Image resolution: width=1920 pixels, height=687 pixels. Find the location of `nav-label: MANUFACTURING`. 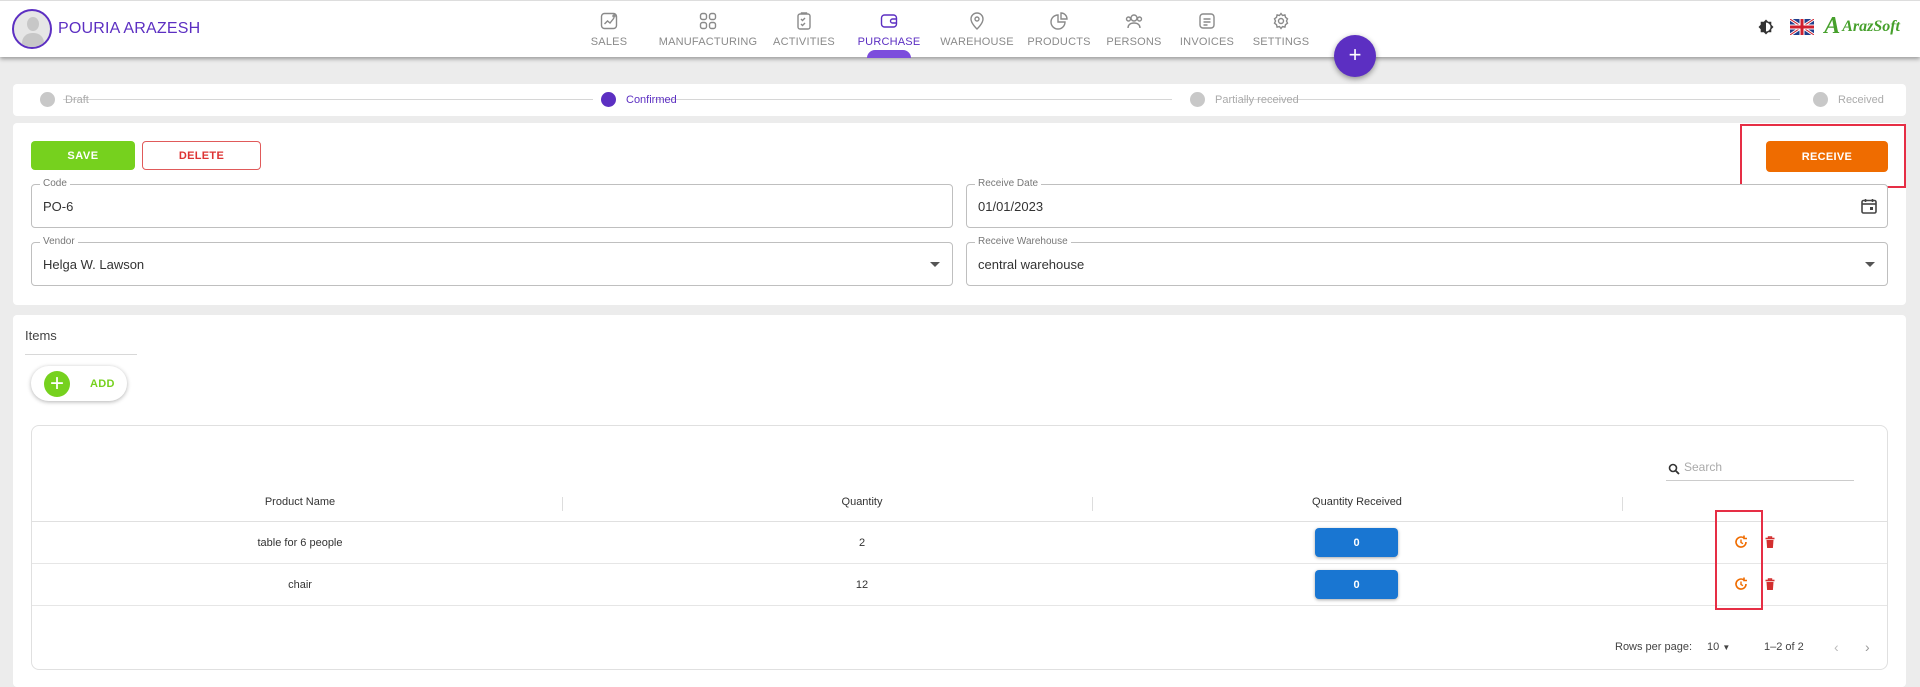

nav-label: MANUFACTURING is located at coordinates (708, 42).